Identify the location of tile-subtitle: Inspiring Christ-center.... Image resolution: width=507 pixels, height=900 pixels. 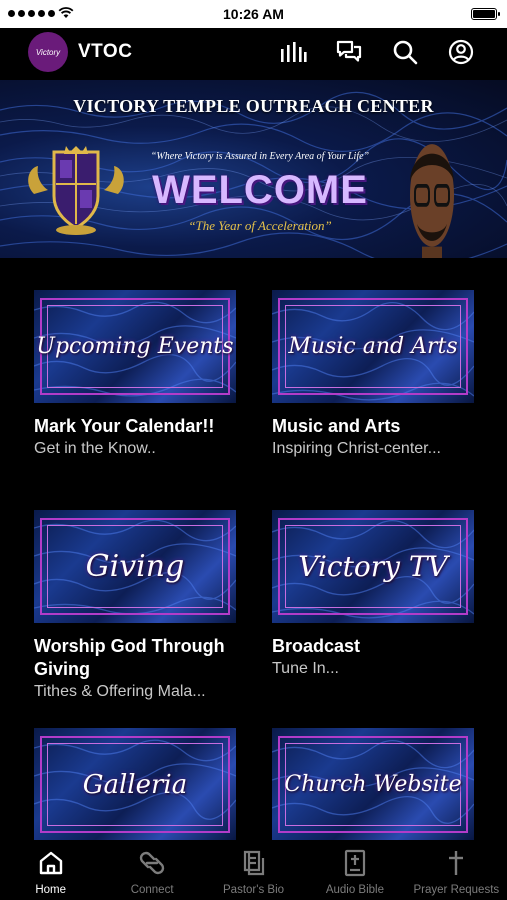
(356, 448).